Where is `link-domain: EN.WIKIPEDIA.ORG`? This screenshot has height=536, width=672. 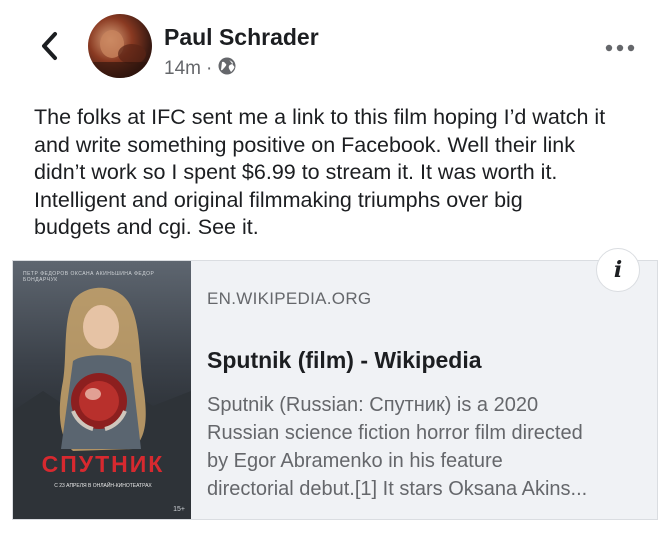
link-domain: EN.WIKIPEDIA.ORG is located at coordinates (289, 298).